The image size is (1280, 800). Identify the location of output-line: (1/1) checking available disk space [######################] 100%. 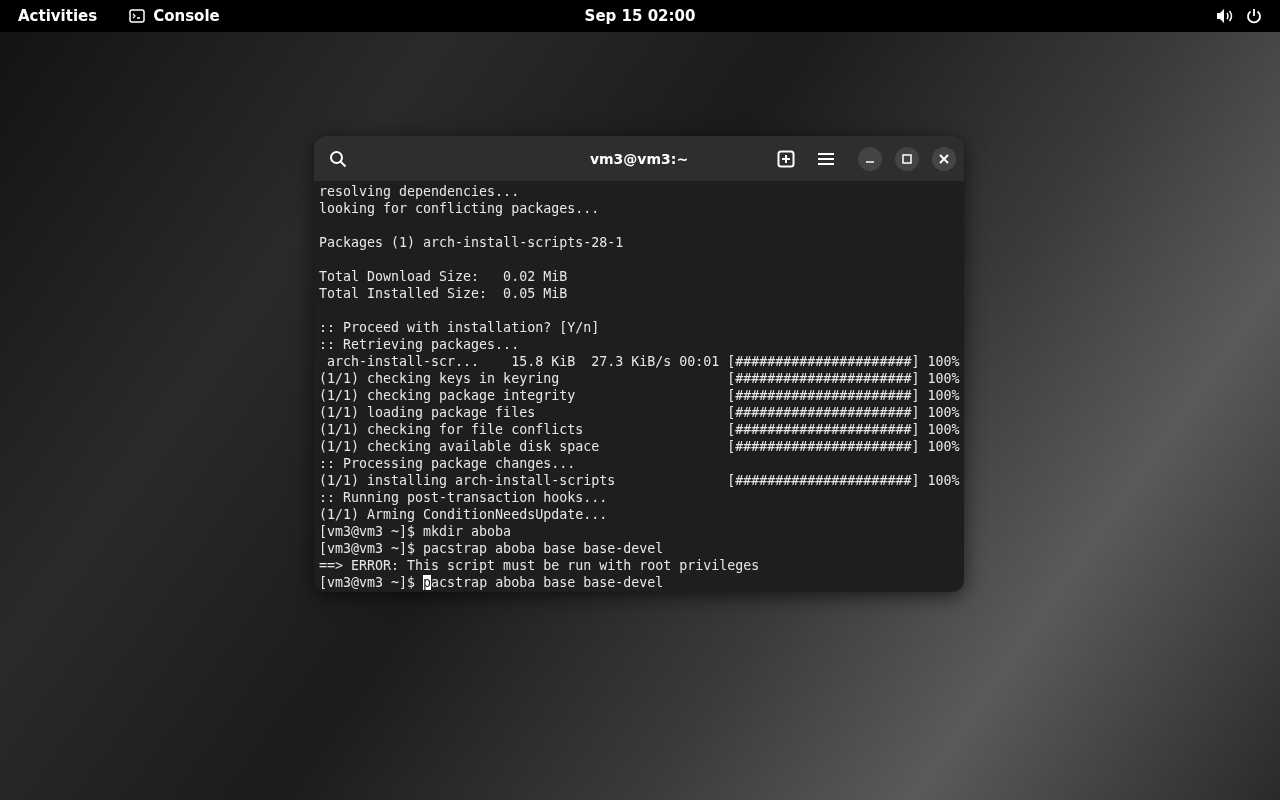
(639, 446).